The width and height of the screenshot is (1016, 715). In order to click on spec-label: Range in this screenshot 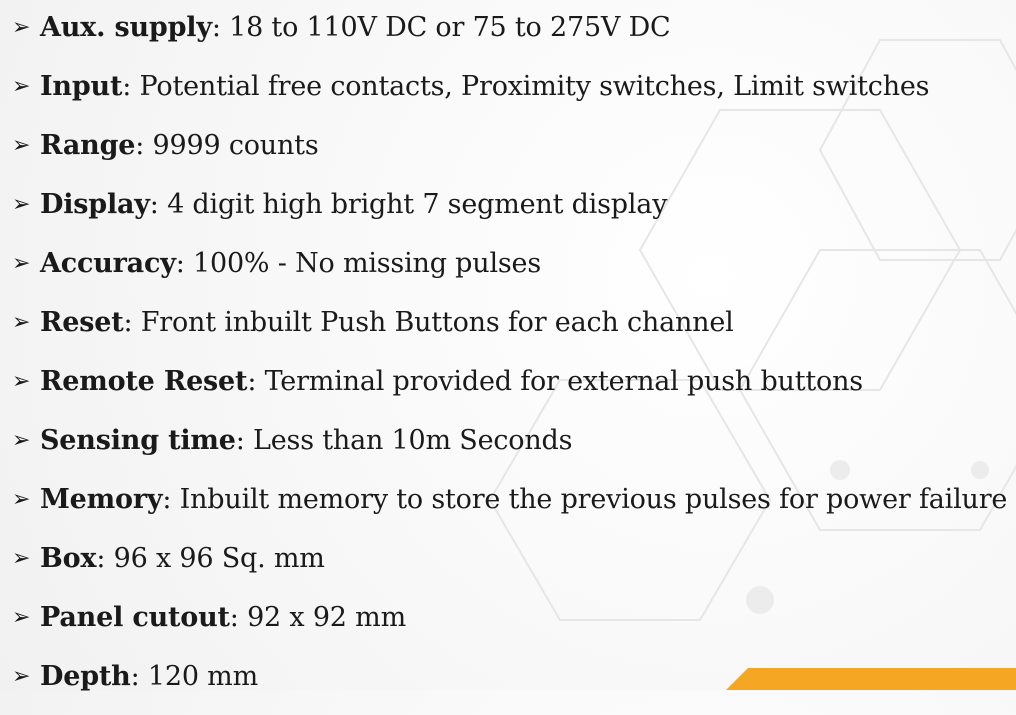, I will do `click(88, 145)`.